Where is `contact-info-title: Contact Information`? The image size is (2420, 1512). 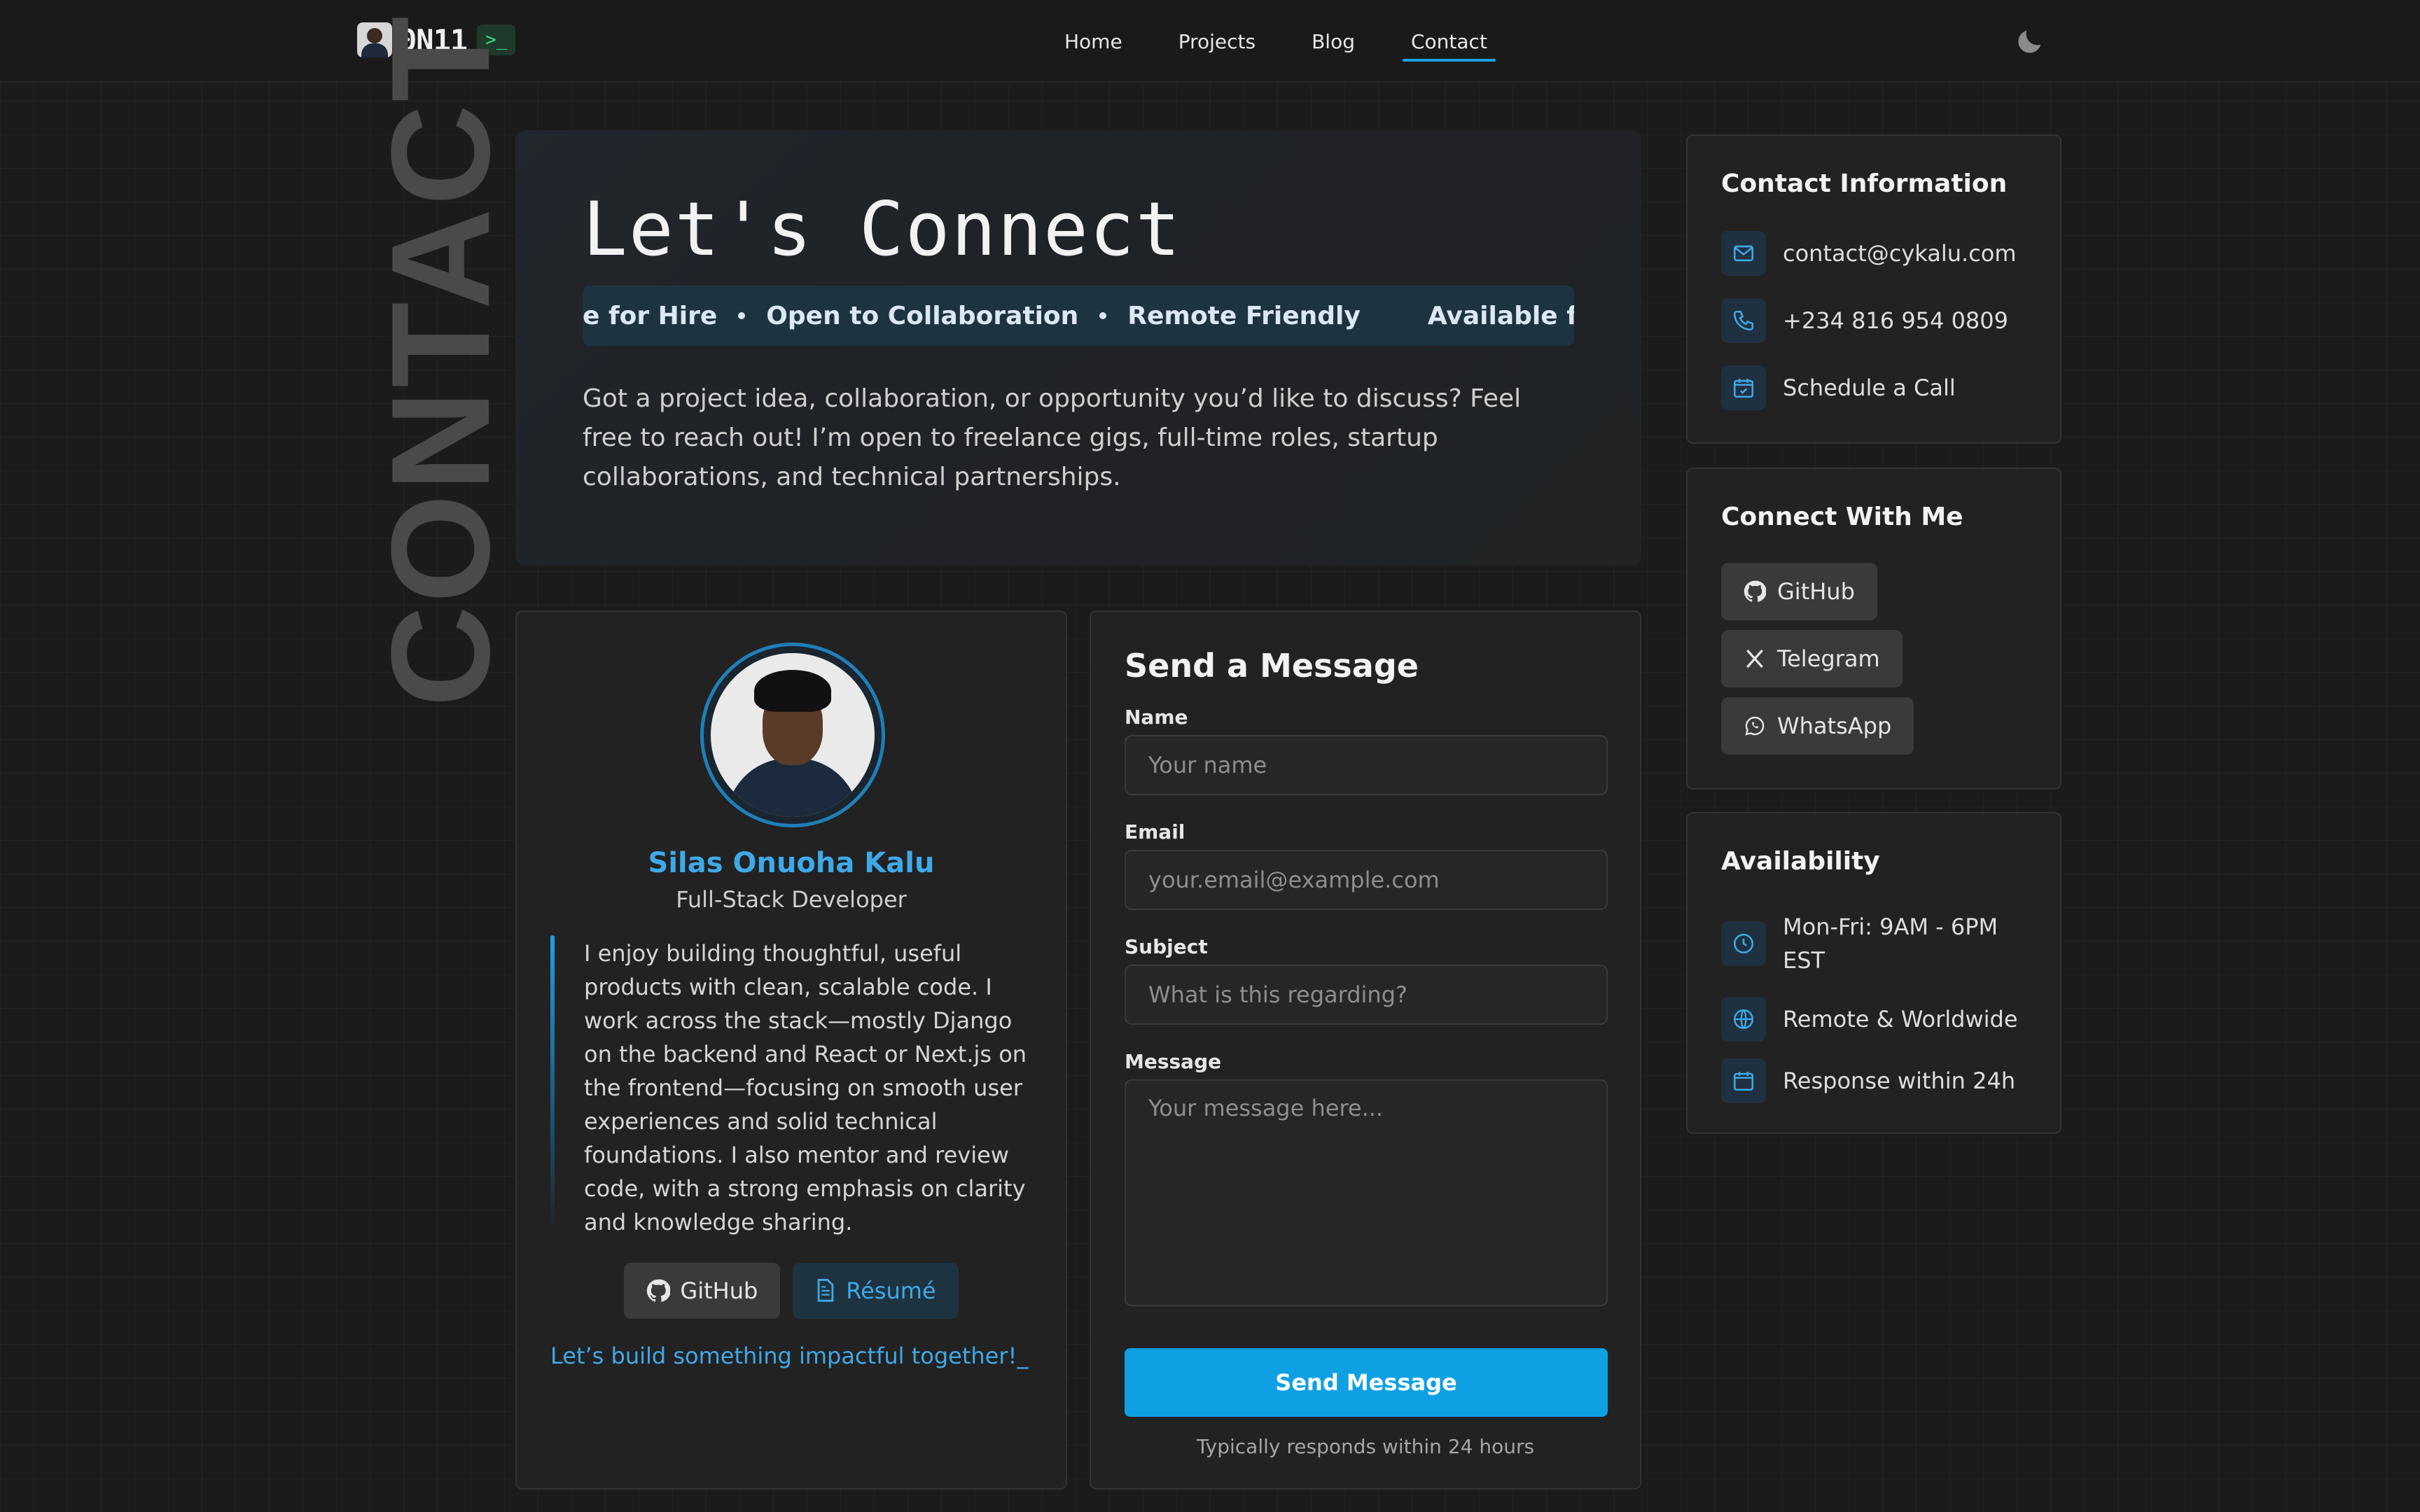
contact-info-title: Contact Information is located at coordinates (1864, 183).